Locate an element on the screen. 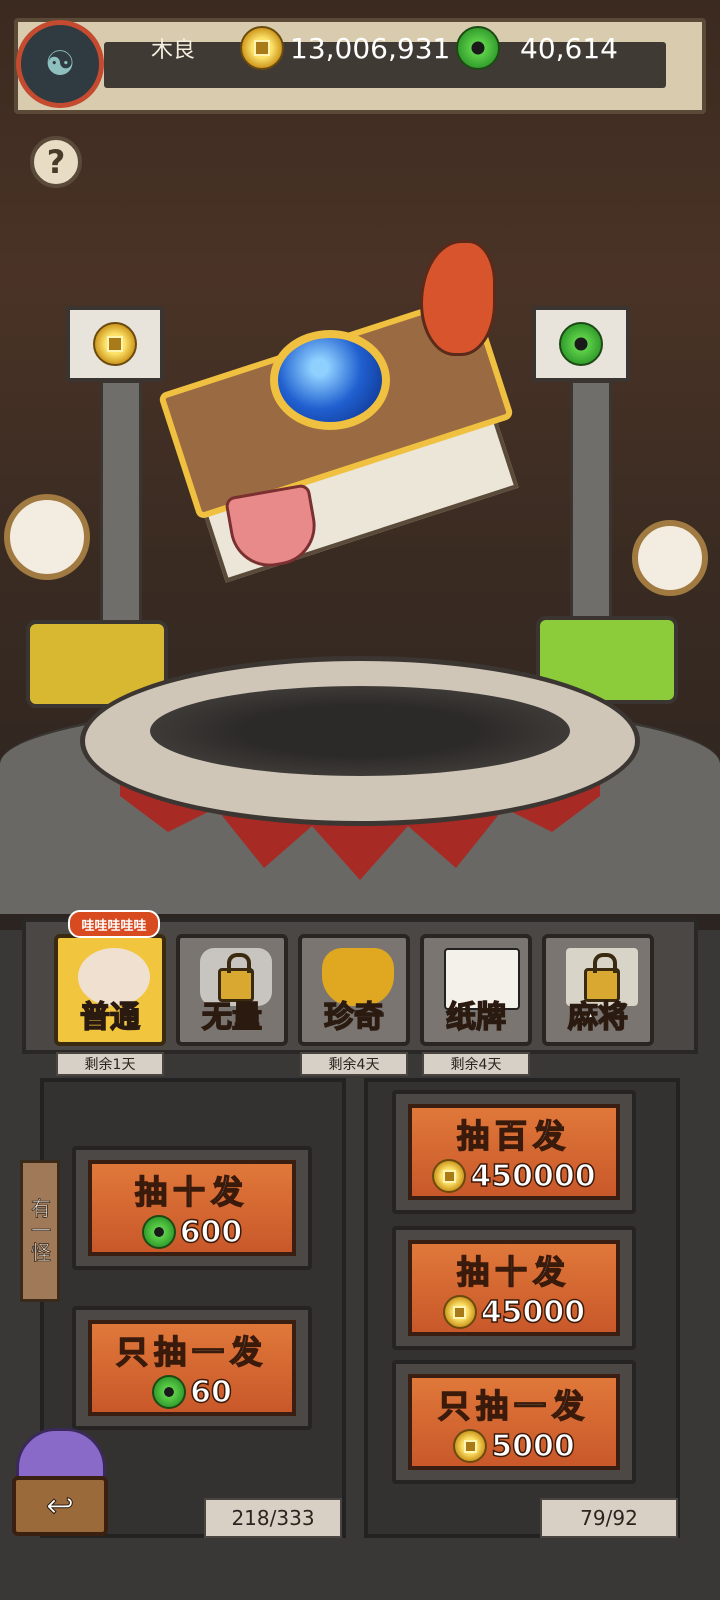  tab-label: 珍奇 is located at coordinates (354, 1017).